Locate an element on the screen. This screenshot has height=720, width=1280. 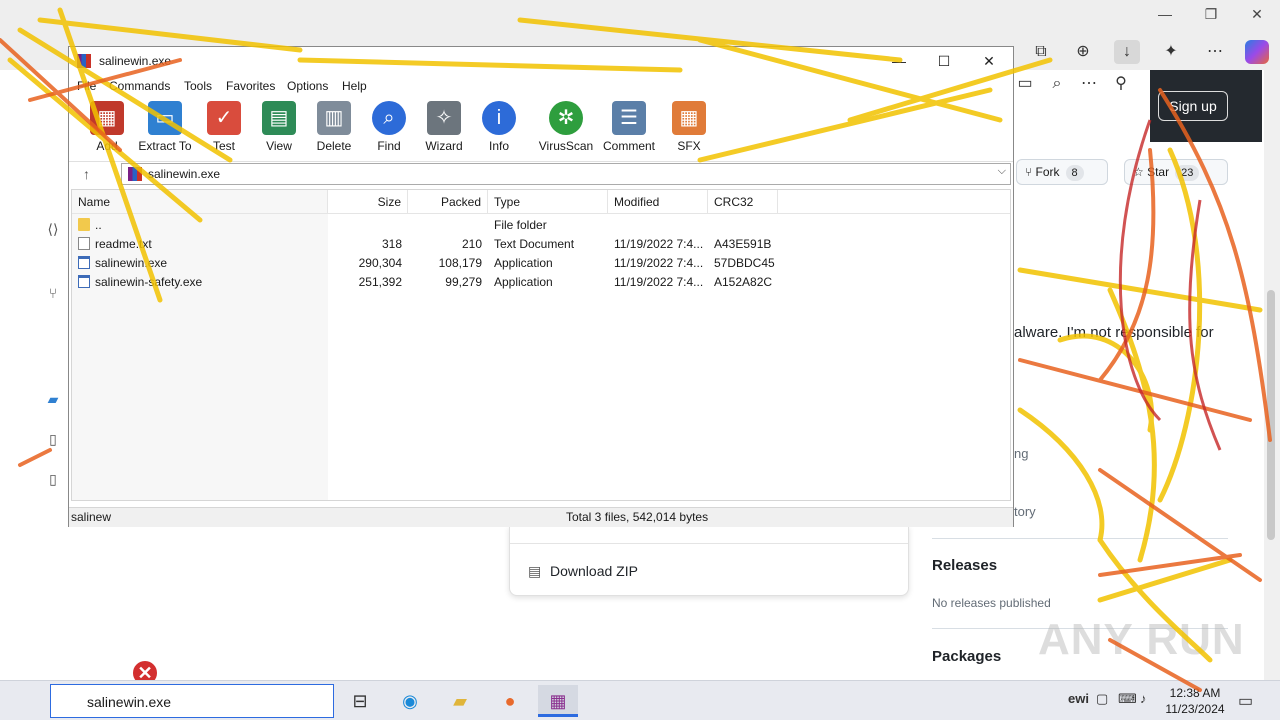
clock: 12:38 AM 11/23/2024 is located at coordinates (1195, 701).